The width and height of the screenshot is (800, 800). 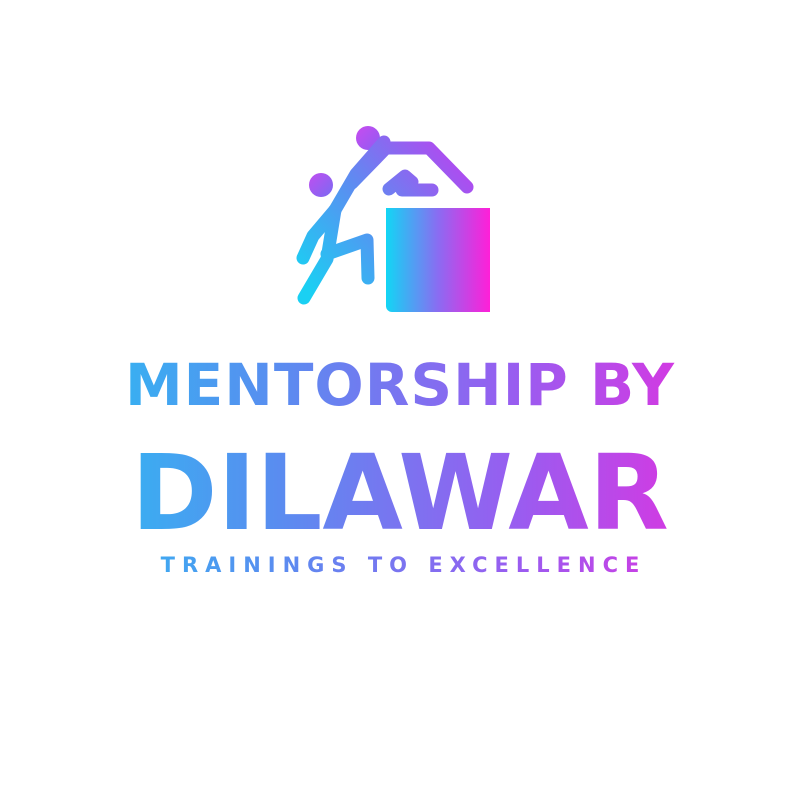 What do you see at coordinates (400, 385) in the screenshot?
I see `title-line-1: MENTORSHIP BY` at bounding box center [400, 385].